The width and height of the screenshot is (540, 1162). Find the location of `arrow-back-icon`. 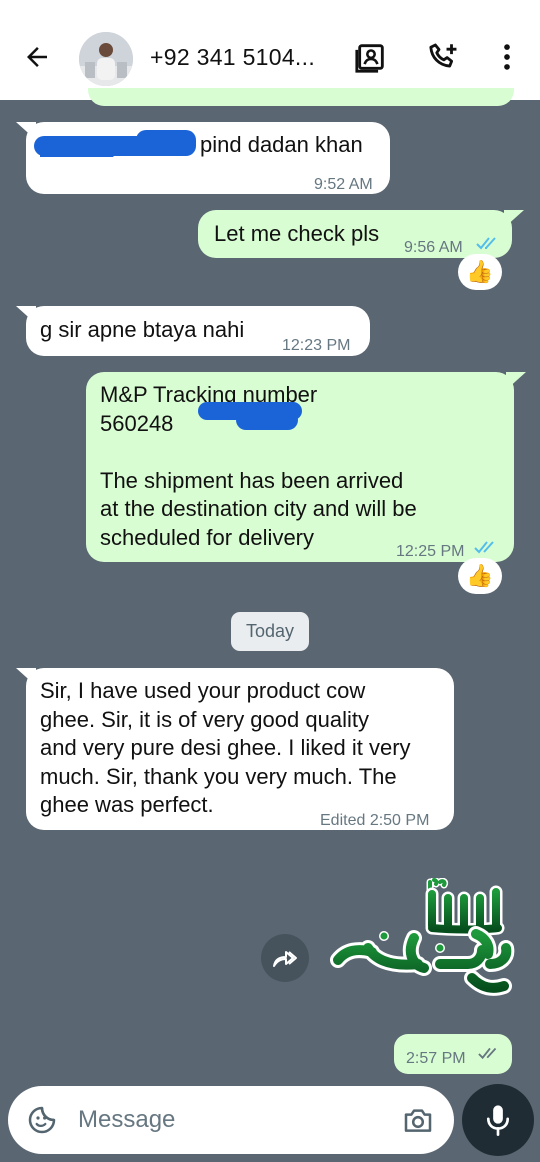

arrow-back-icon is located at coordinates (37, 57).